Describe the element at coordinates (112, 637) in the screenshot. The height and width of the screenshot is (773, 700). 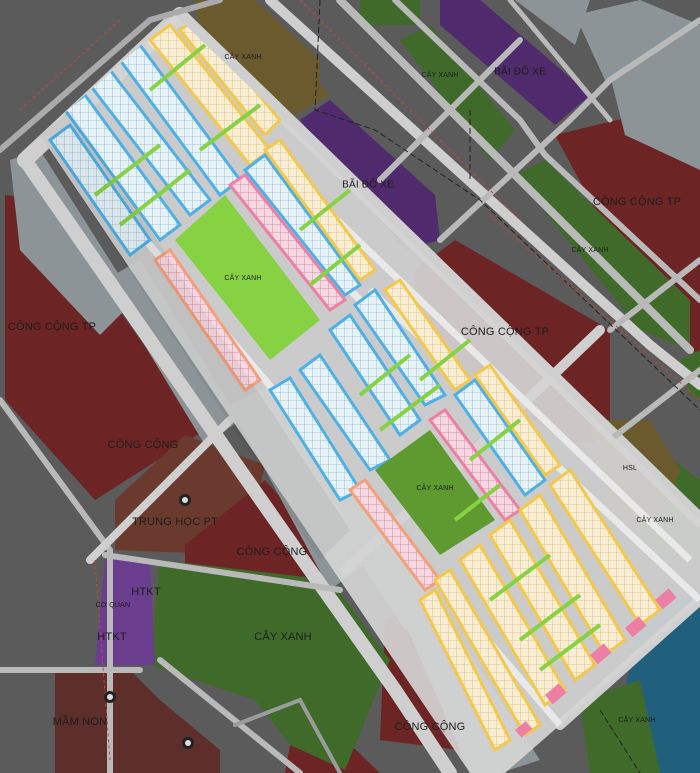
I see `label-htkt-bottom: HTKT` at that location.